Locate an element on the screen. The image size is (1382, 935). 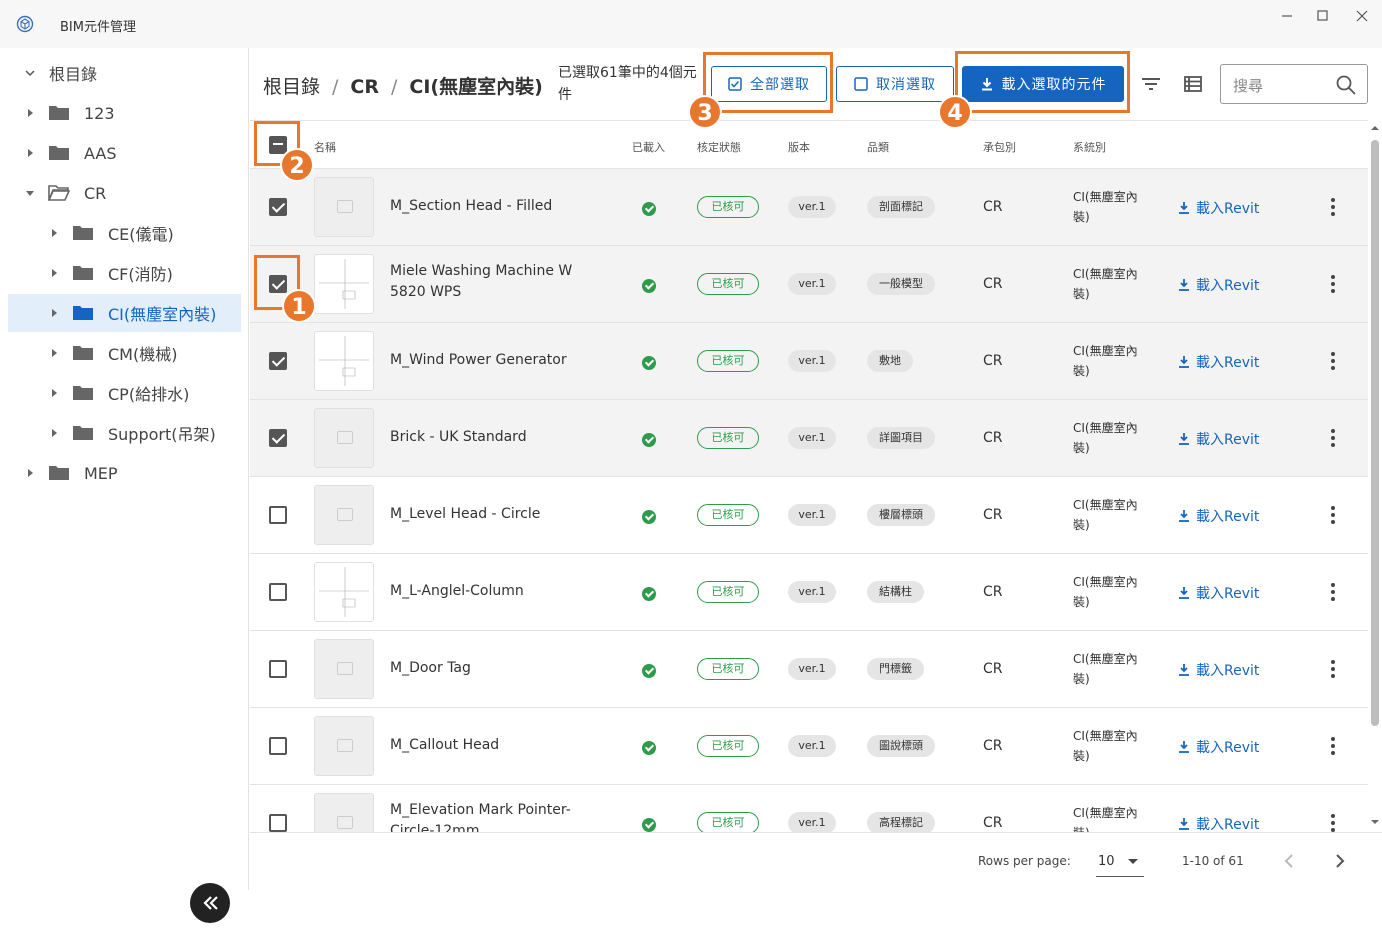
column-header-contractor: 承包別 is located at coordinates (999, 147).